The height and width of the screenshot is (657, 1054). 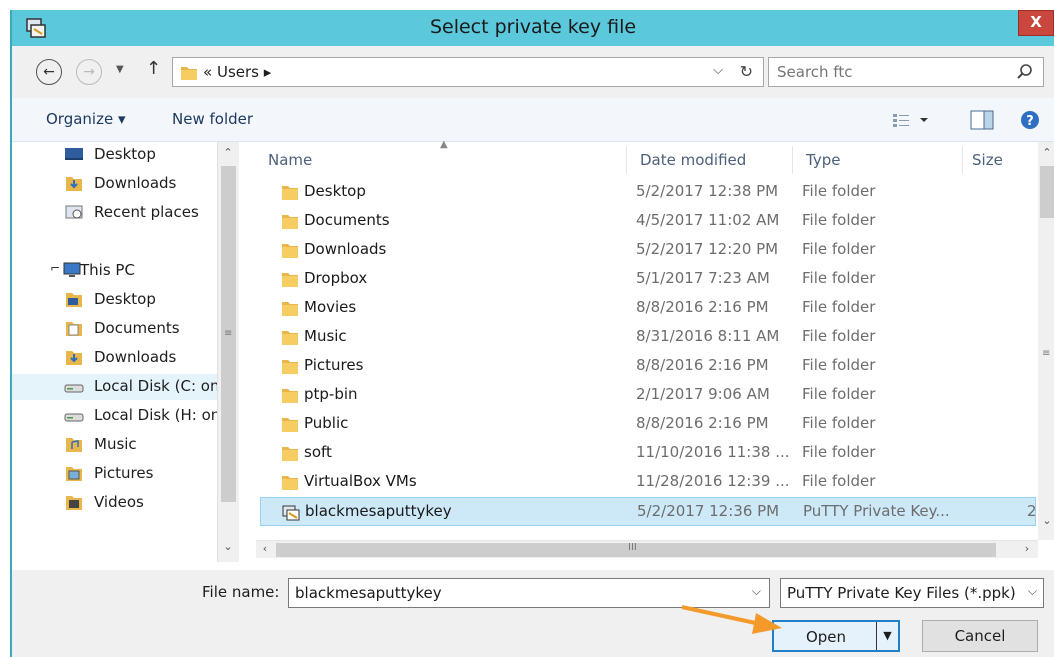 I want to click on scroll-left-icon: ‹, so click(x=265, y=548).